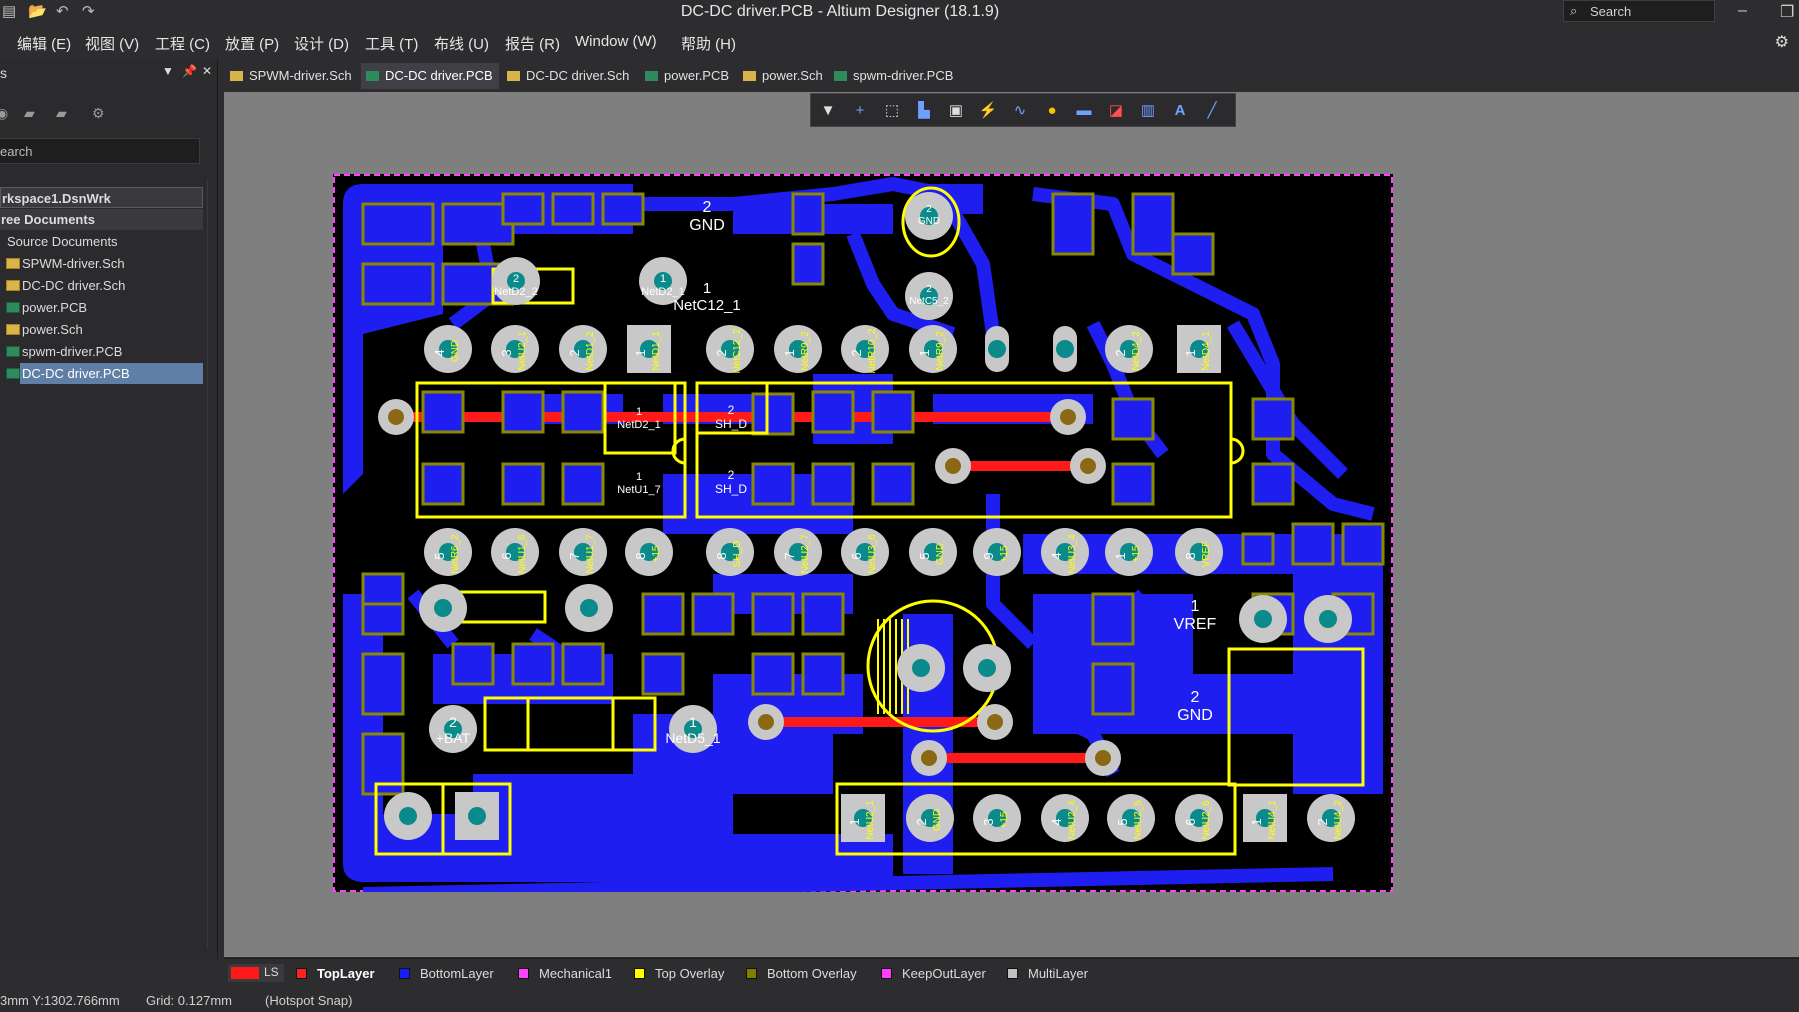 The width and height of the screenshot is (1799, 1012). Describe the element at coordinates (101, 307) in the screenshot. I see `tree-item-power-pcb: power.PCB` at that location.